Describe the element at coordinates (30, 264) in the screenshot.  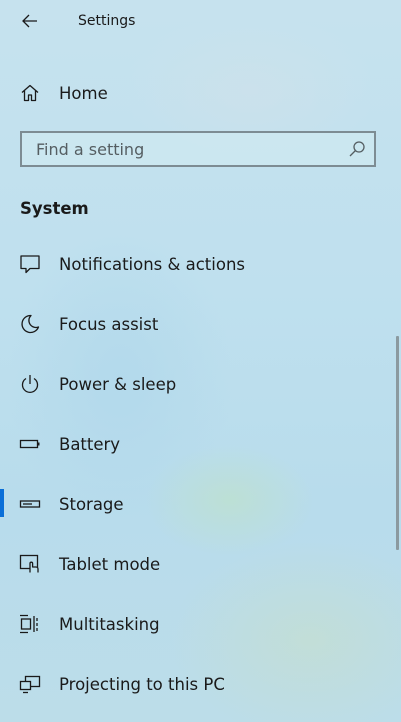
I see `notification-icon` at that location.